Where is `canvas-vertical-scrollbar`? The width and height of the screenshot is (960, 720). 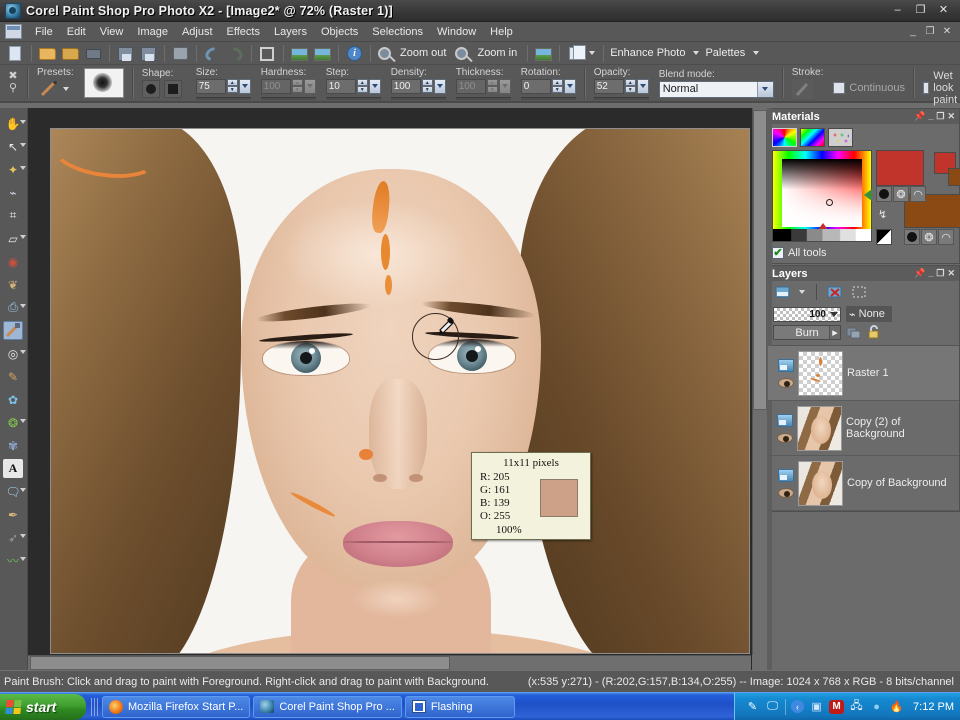
canvas-vertical-scrollbar is located at coordinates (759, 381).